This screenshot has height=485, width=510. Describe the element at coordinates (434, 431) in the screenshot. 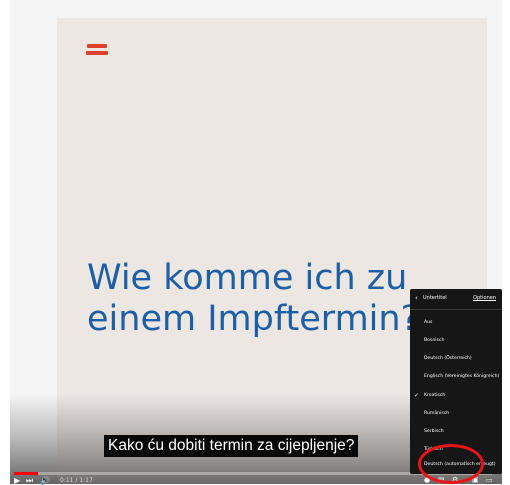

I see `subtitle-option-label: Serbisch` at that location.